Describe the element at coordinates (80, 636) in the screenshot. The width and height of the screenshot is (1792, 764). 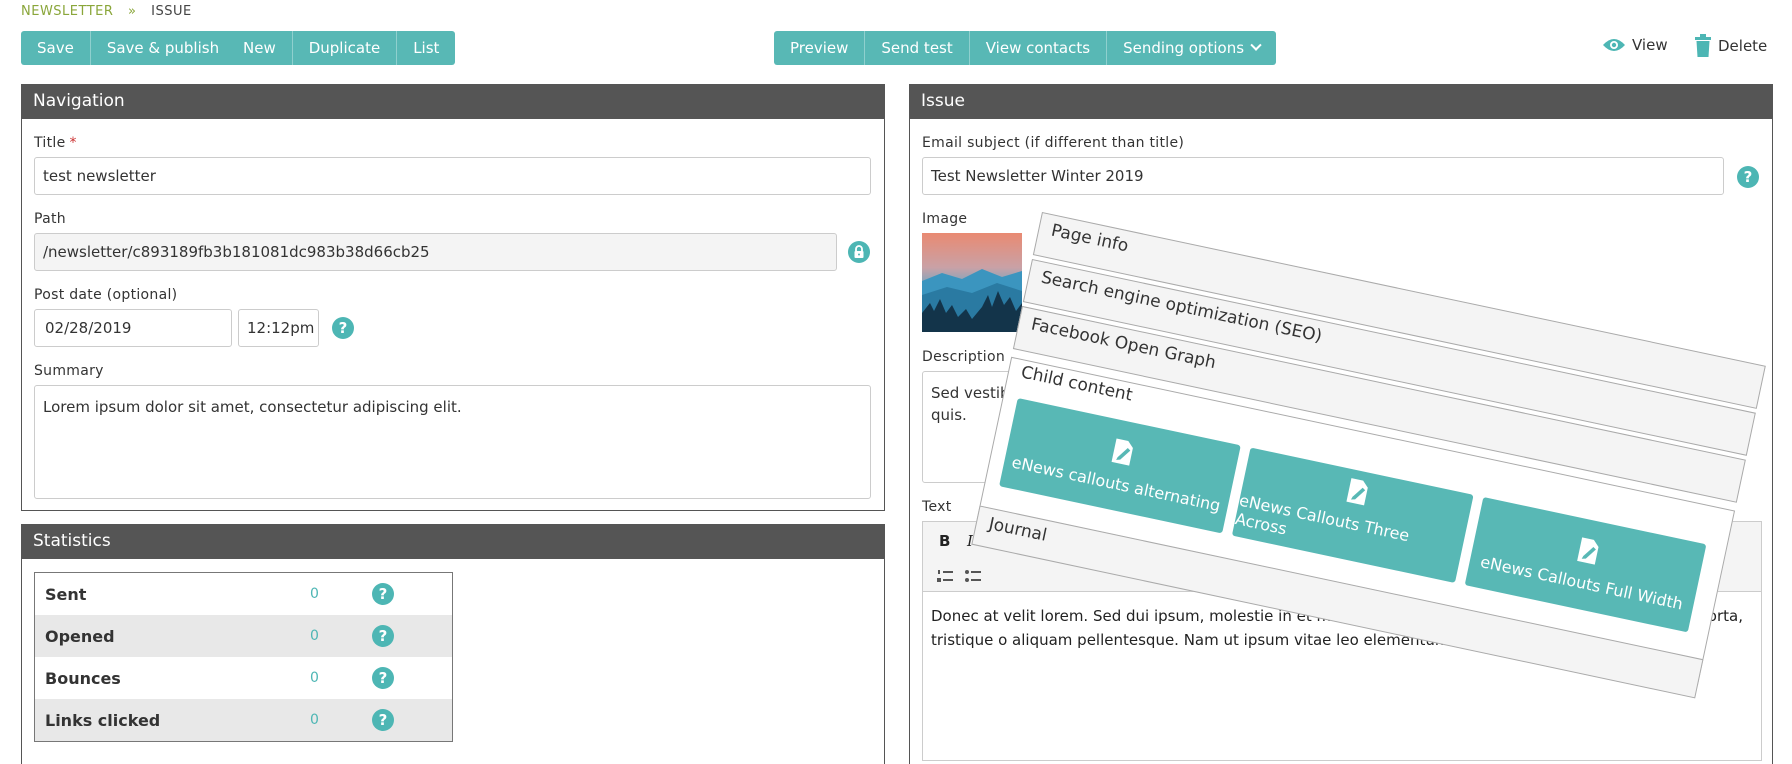
I see `stat-label: Opened` at that location.